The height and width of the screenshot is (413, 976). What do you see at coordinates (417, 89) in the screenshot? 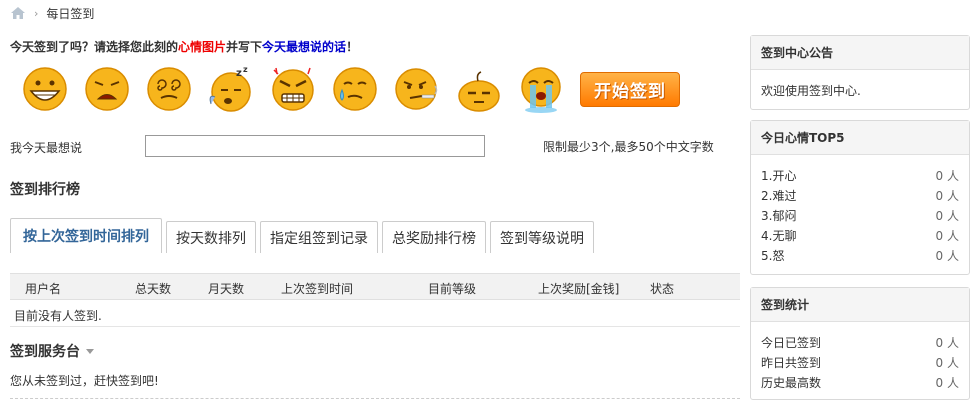
I see `mood-struggle-icon` at bounding box center [417, 89].